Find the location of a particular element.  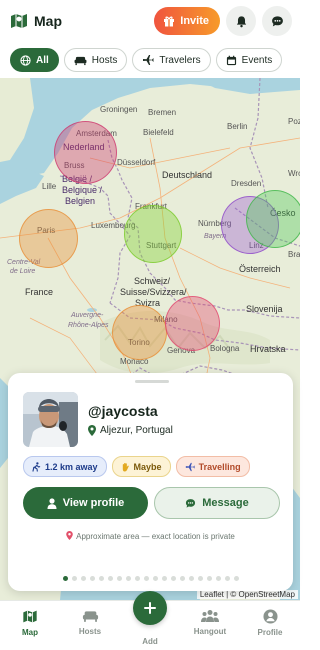

filter-hosts-chip: Hosts is located at coordinates (95, 60).